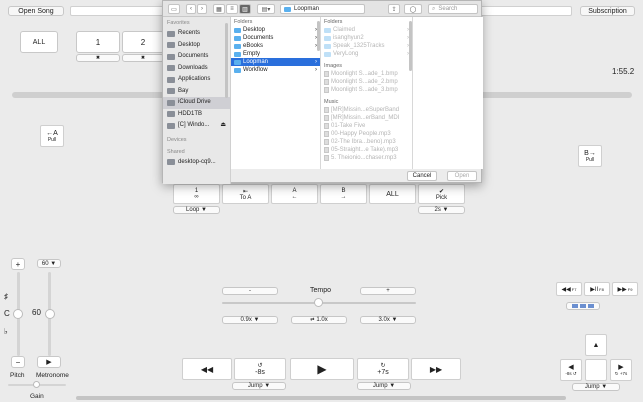 The image size is (643, 402). Describe the element at coordinates (50, 314) in the screenshot. I see `metronome-slider-thumb` at that location.